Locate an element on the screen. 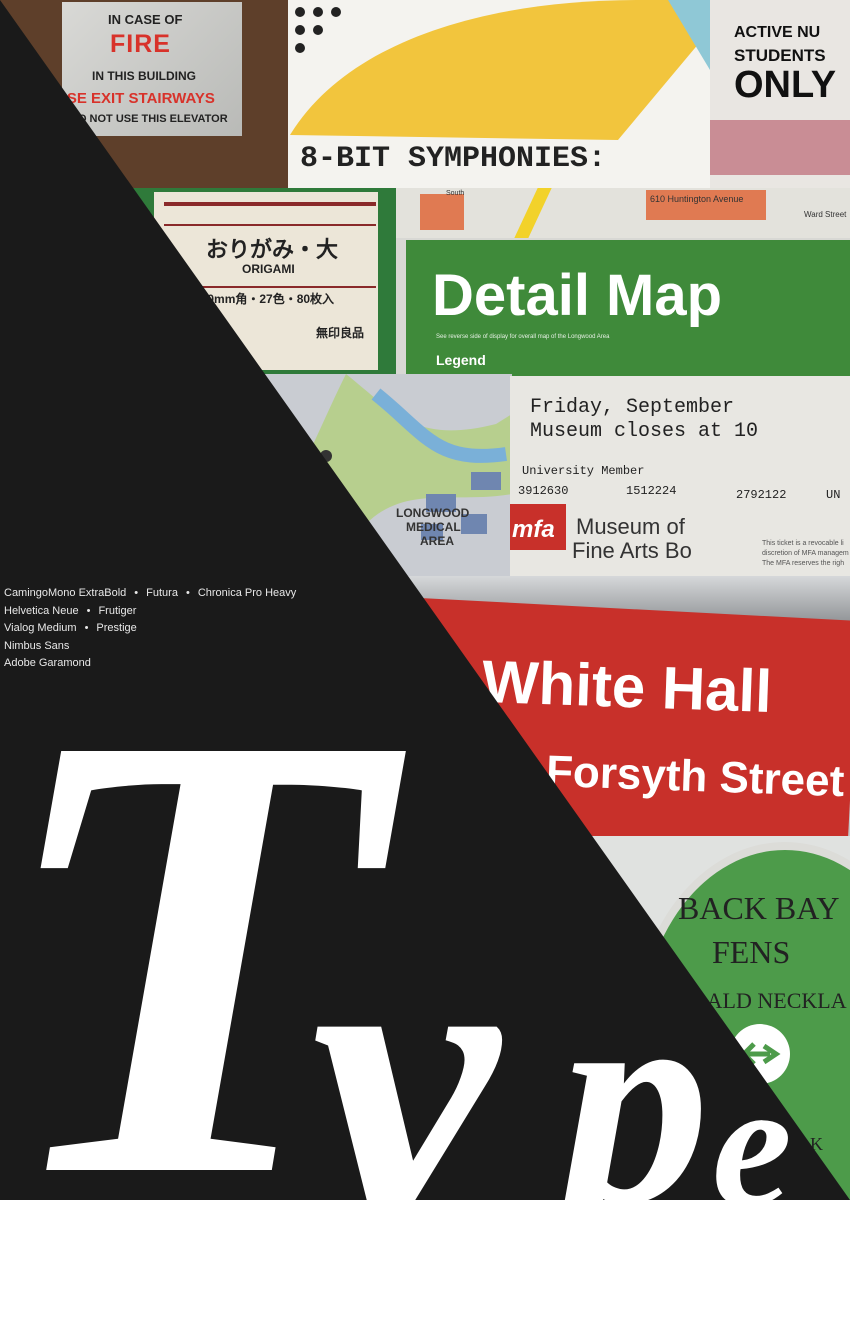  ticket-num-2: 1512224 is located at coordinates (651, 491).